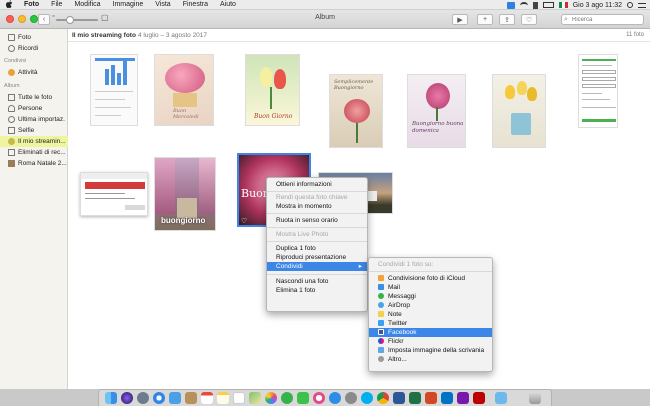 The height and width of the screenshot is (406, 650). What do you see at coordinates (510, 5) in the screenshot?
I see `dropbox-icon` at bounding box center [510, 5].